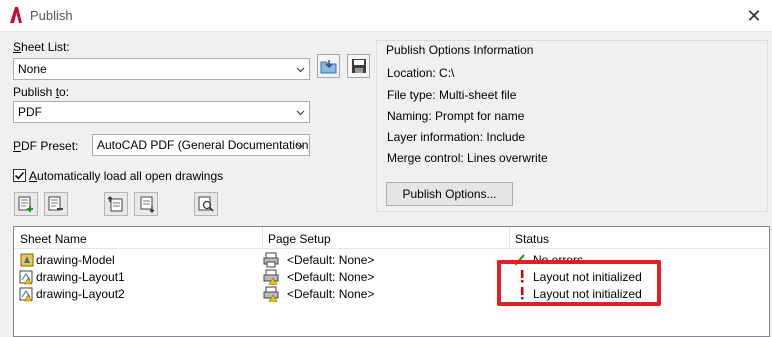  Describe the element at coordinates (532, 239) in the screenshot. I see `column-header-status: Status` at that location.